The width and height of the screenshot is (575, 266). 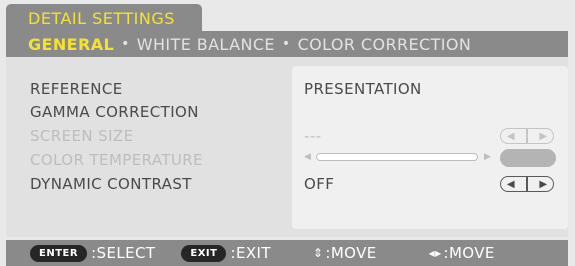 I want to click on hint-select: ENTER :SELECT, so click(x=92, y=253).